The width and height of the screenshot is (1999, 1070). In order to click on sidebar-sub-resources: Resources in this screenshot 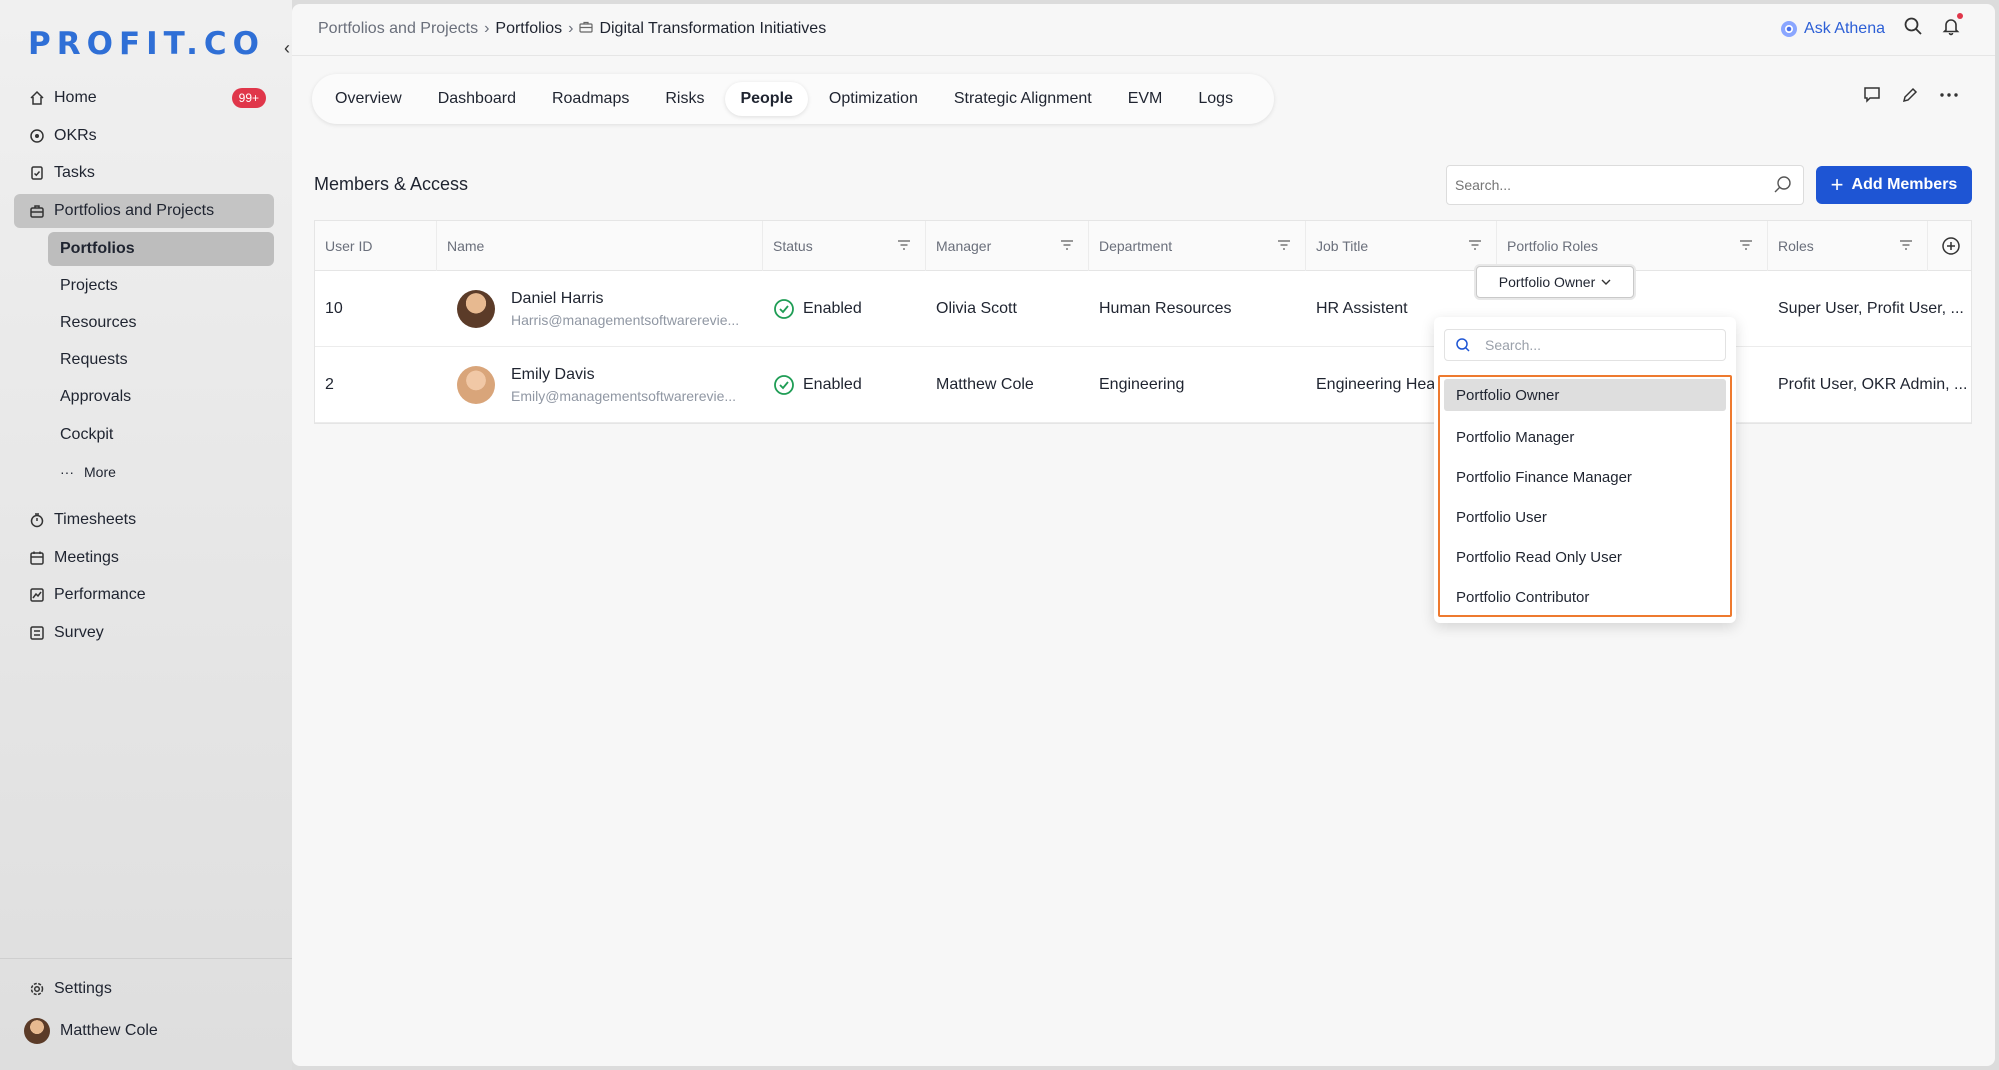, I will do `click(161, 323)`.